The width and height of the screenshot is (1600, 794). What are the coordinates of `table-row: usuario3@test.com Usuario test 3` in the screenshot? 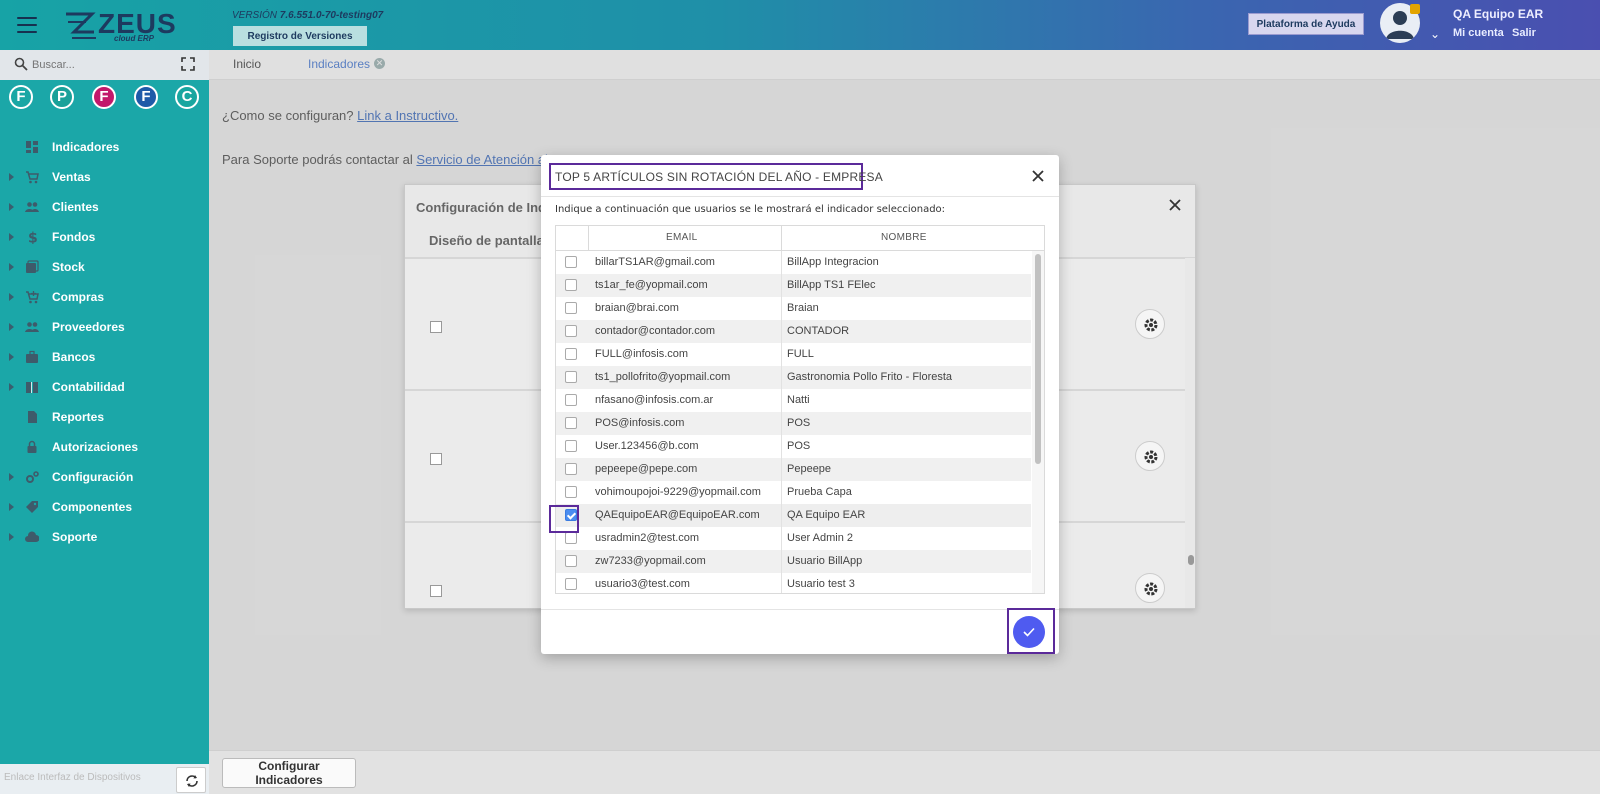 It's located at (793, 583).